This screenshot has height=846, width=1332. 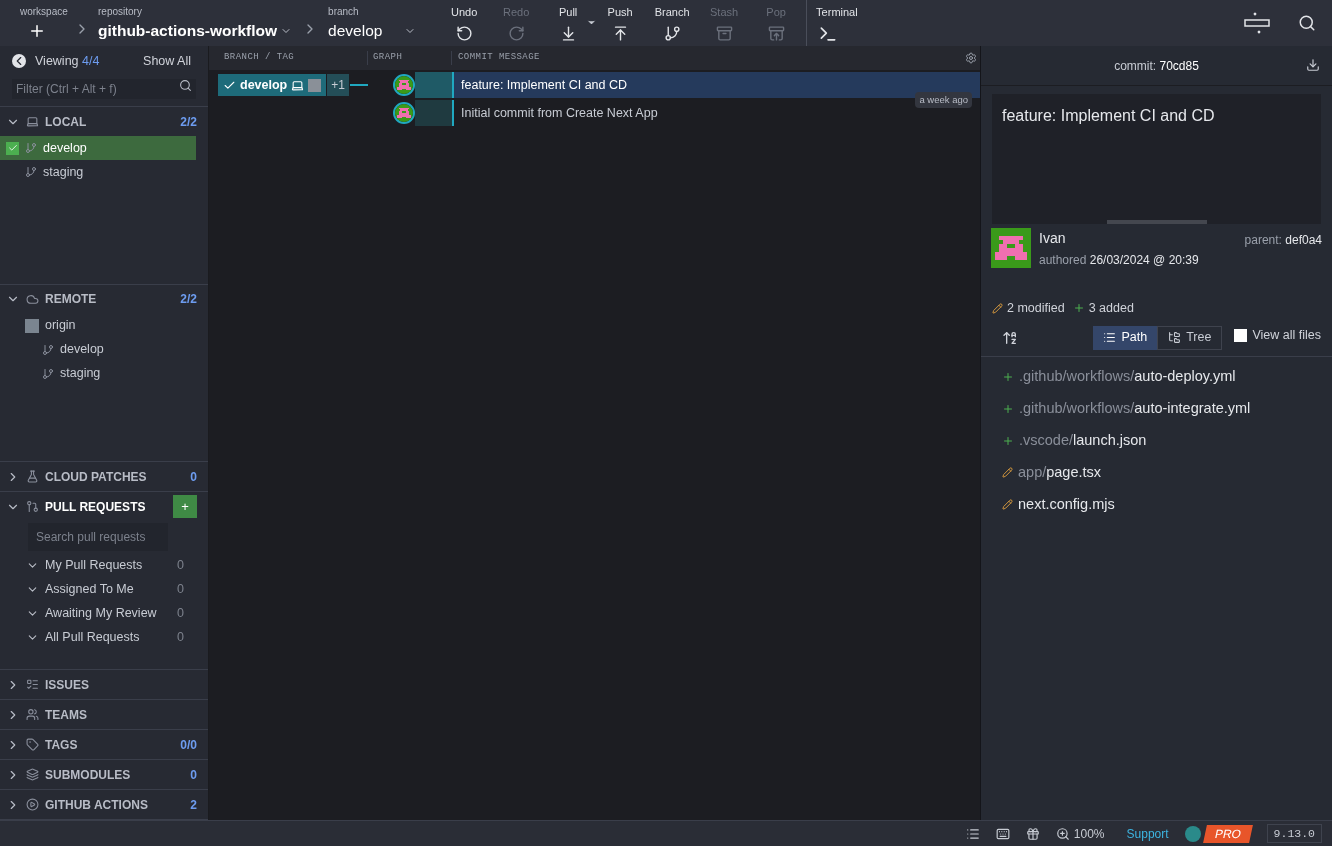 I want to click on extra-refs-count: +1, so click(x=338, y=85).